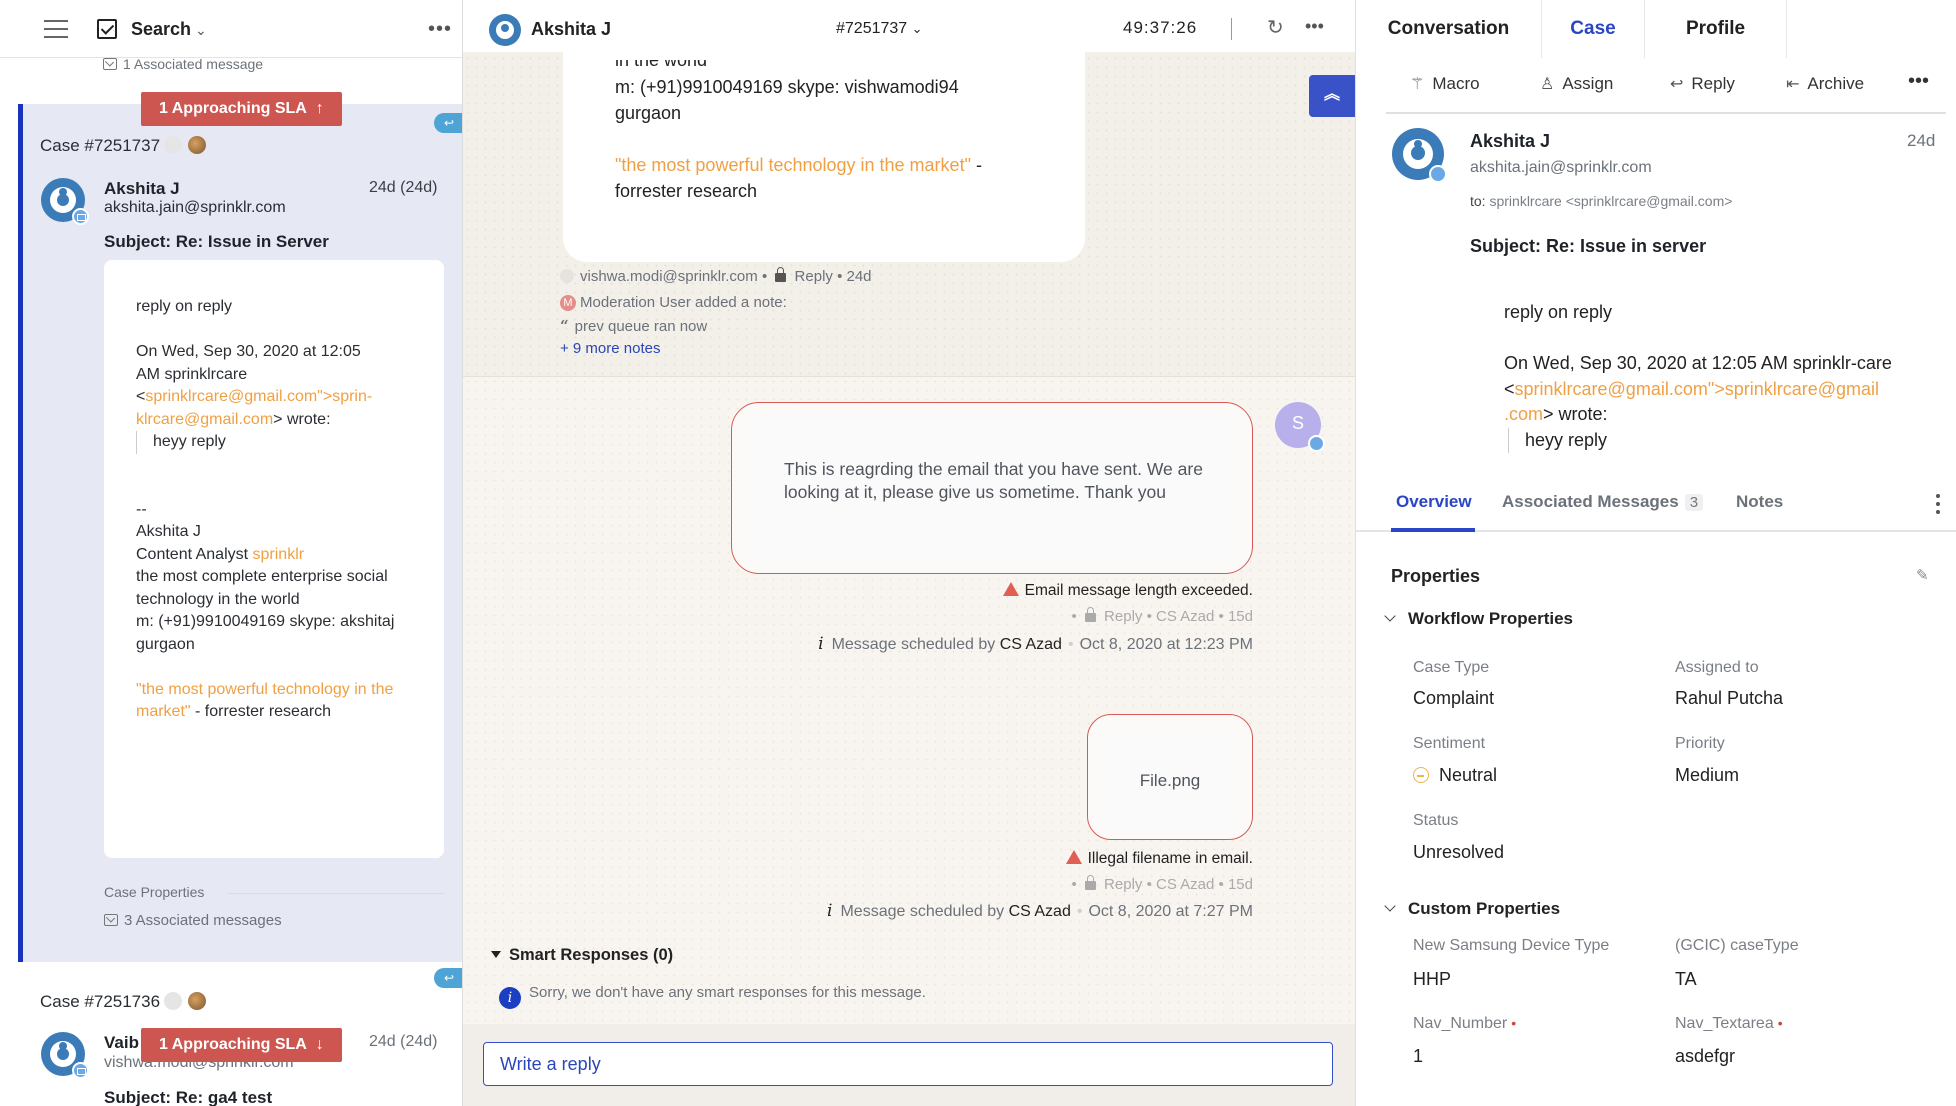 The width and height of the screenshot is (1956, 1106). I want to click on error-text: Illegal filename in email., so click(1170, 858).